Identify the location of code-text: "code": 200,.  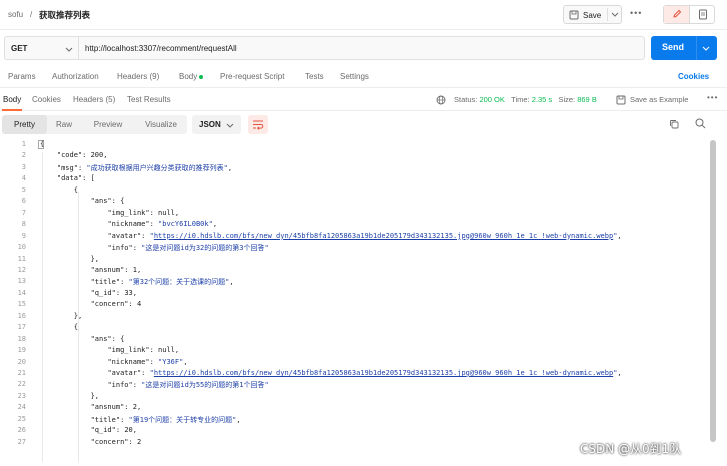
(82, 155).